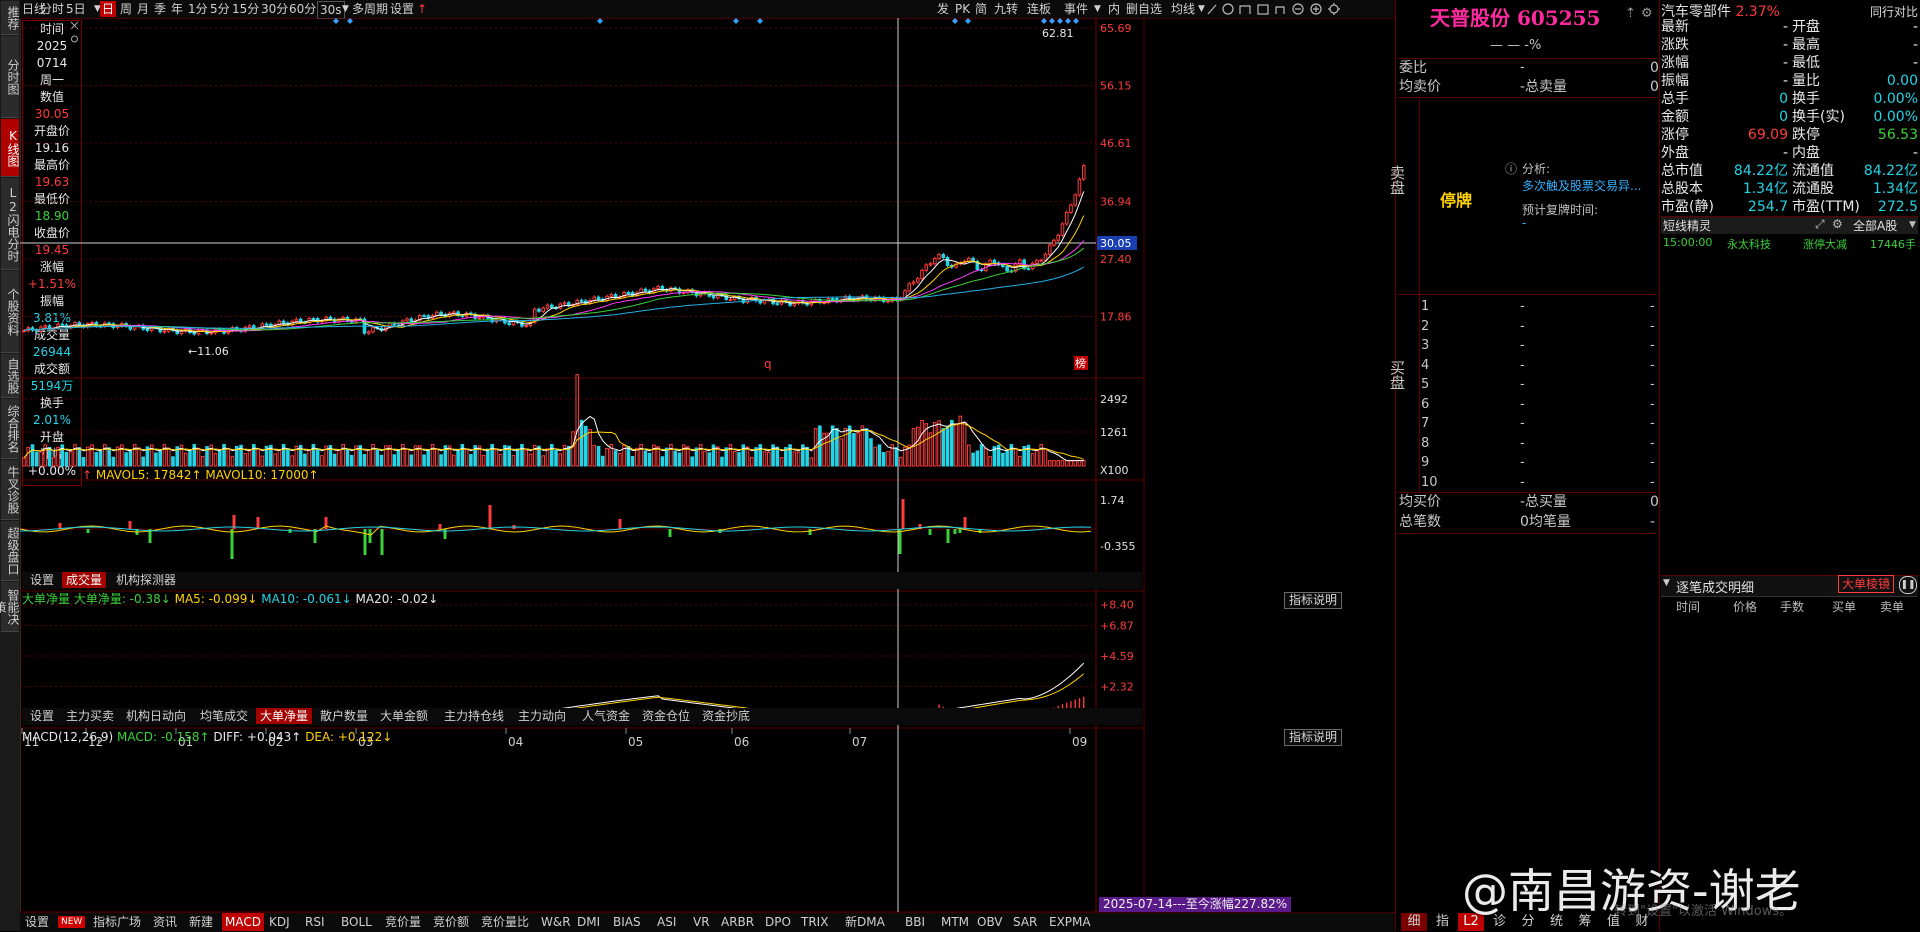 The height and width of the screenshot is (932, 1920). What do you see at coordinates (10, 312) in the screenshot?
I see `left-tab-4: 个股资料` at bounding box center [10, 312].